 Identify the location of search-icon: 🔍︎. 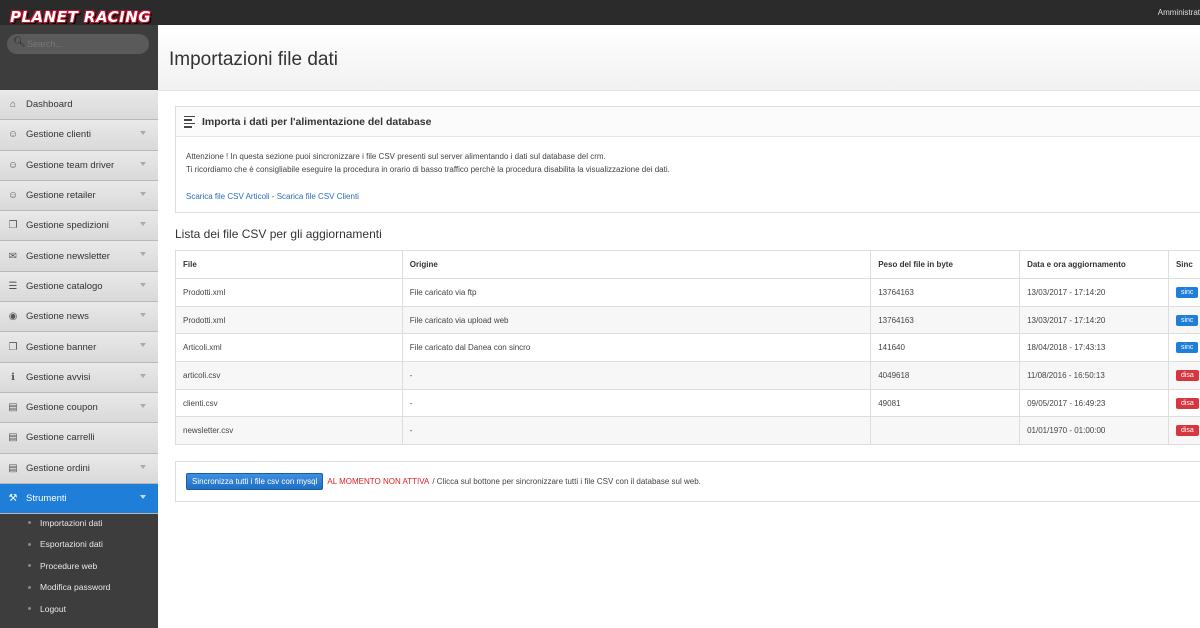
(19, 42).